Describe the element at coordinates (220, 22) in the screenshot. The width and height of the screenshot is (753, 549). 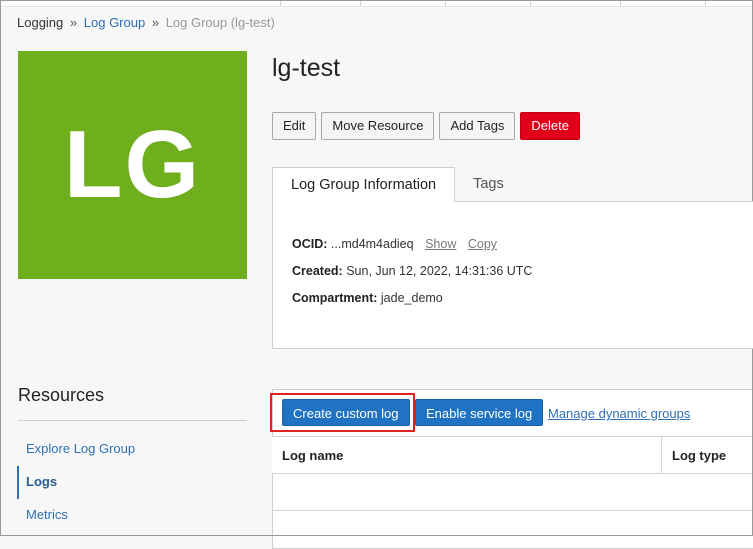
I see `breadcrumb-current: Log Group (lg-test)` at that location.